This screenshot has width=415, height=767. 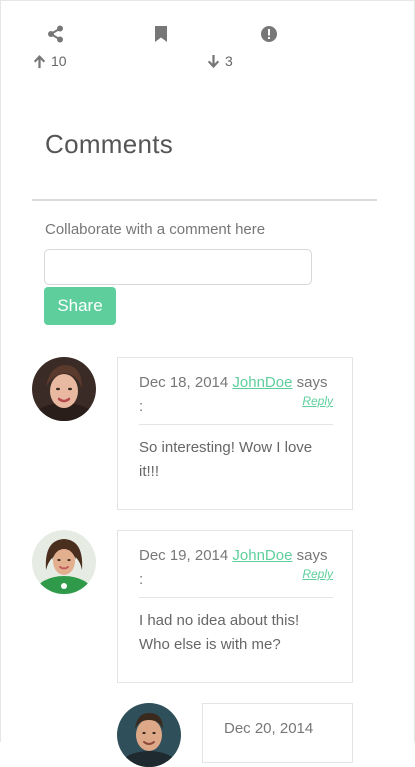 I want to click on comment-prompt: Collaborate with a comment here, so click(x=155, y=229).